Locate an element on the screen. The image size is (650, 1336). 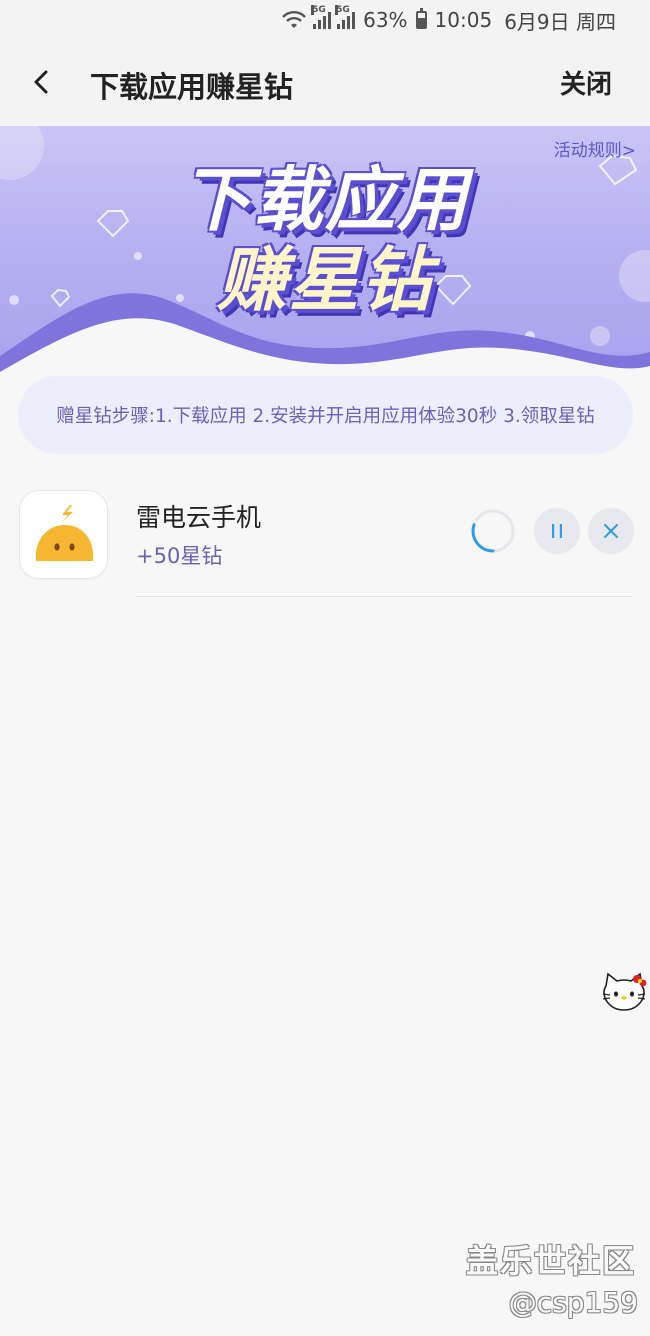
banner-headline: 下载应用 赚星钻 is located at coordinates (325, 240).